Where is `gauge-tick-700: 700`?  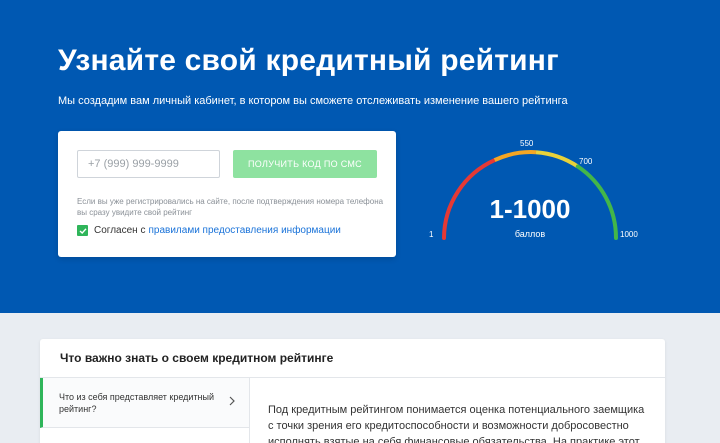 gauge-tick-700: 700 is located at coordinates (586, 161).